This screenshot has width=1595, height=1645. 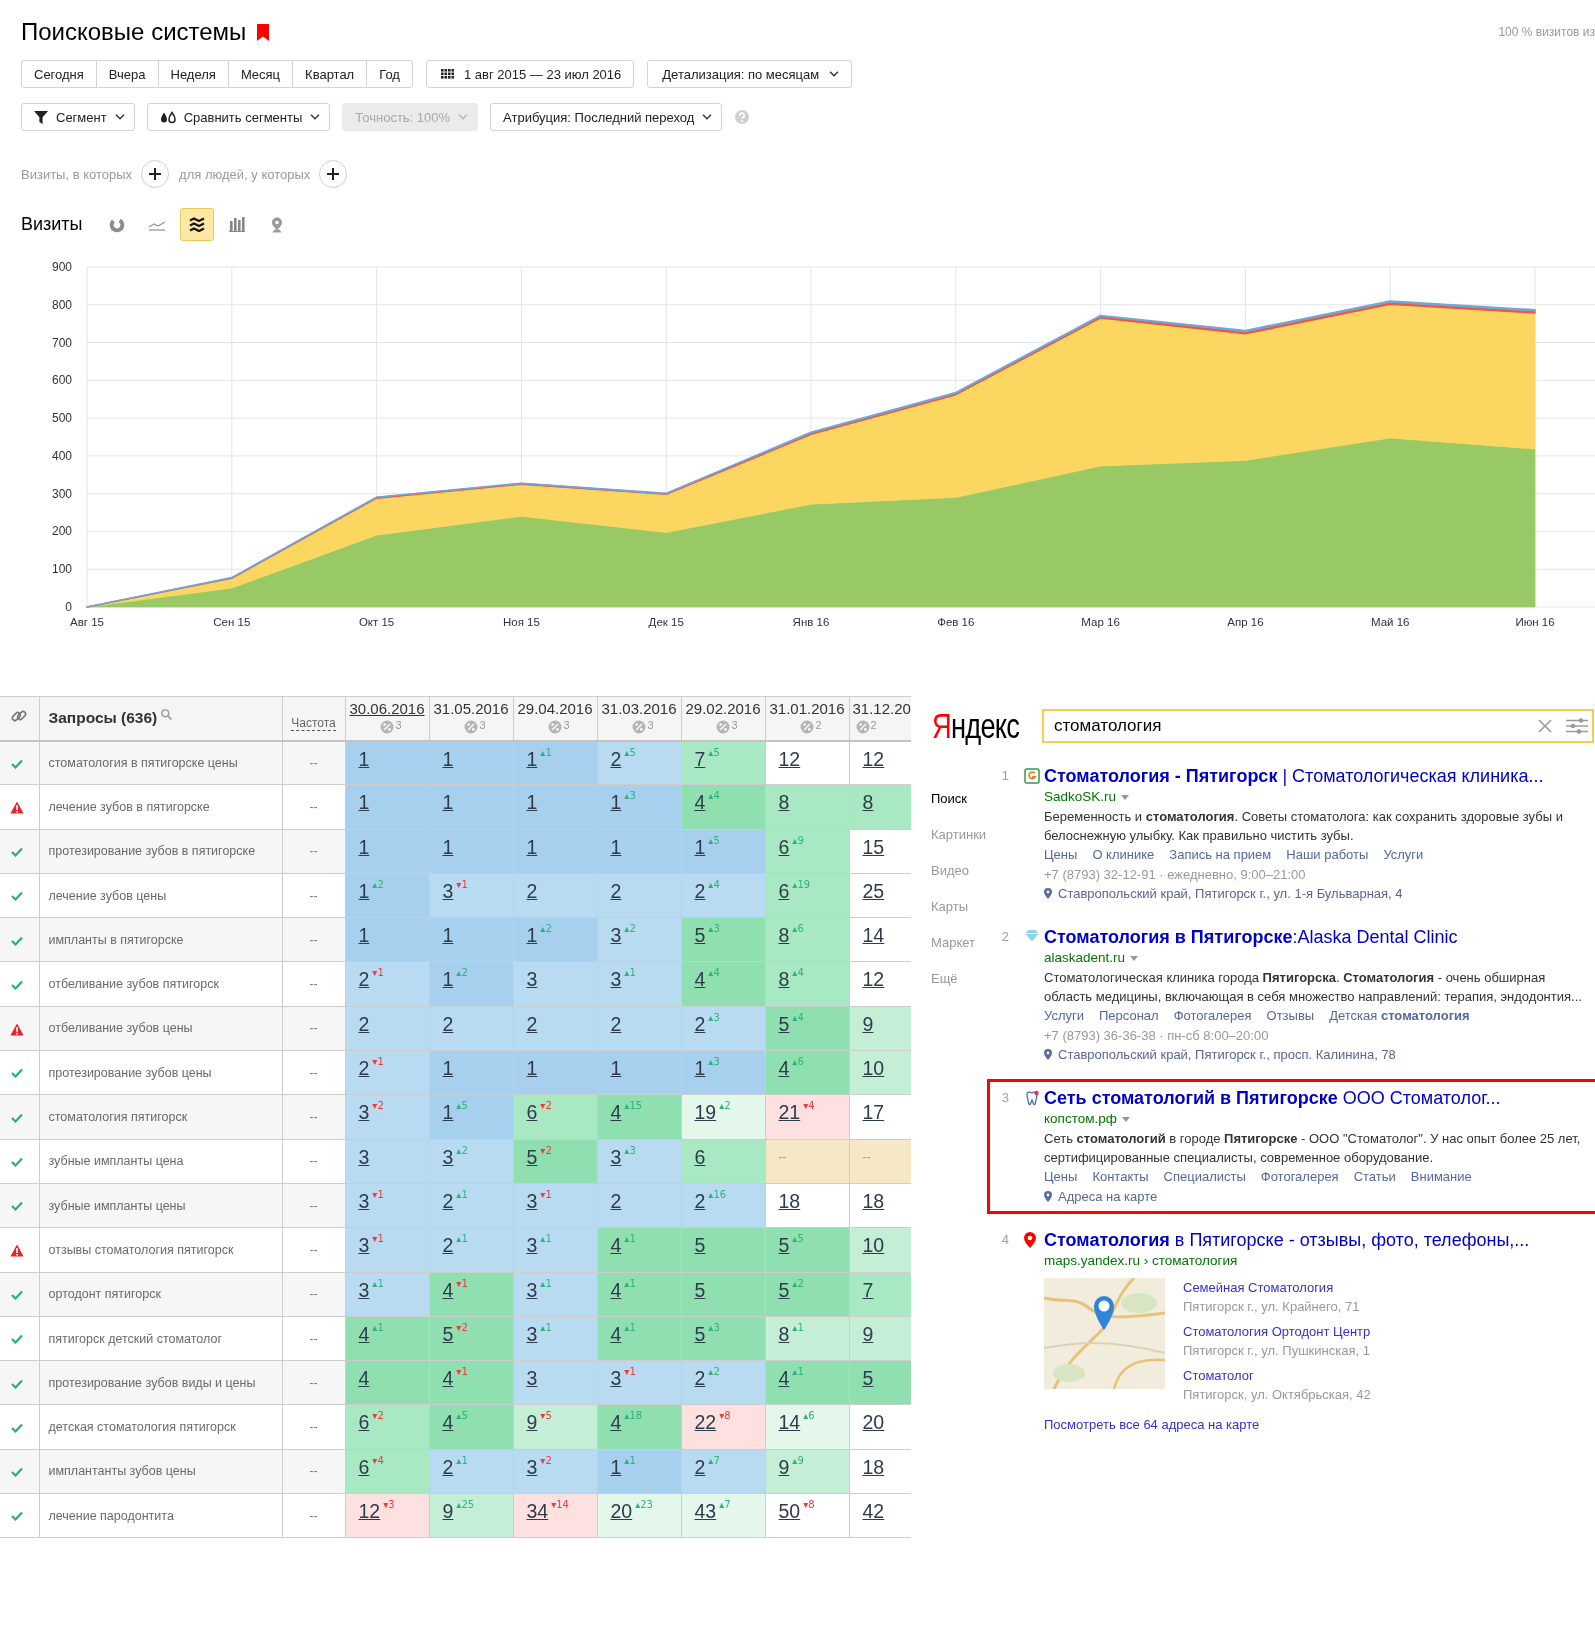 I want to click on y-axis-label: 200, so click(x=61, y=531).